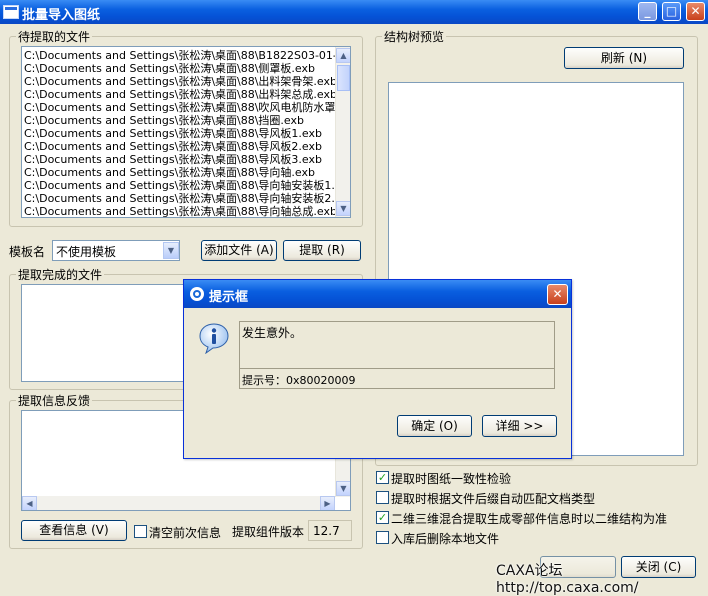 This screenshot has width=708, height=596. What do you see at coordinates (11, 12) in the screenshot?
I see `window-icon` at bounding box center [11, 12].